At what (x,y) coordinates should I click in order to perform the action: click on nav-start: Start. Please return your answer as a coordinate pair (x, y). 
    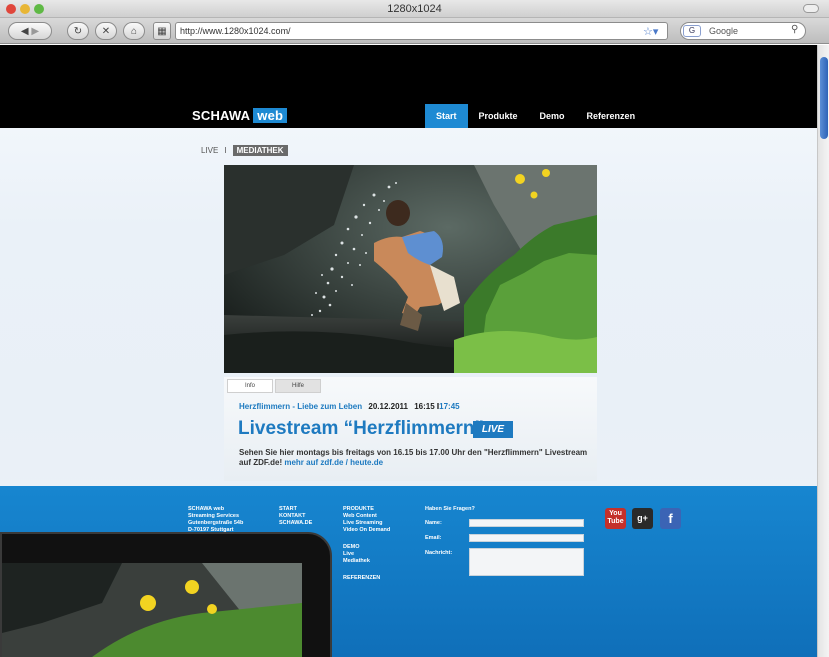
    Looking at the image, I should click on (446, 116).